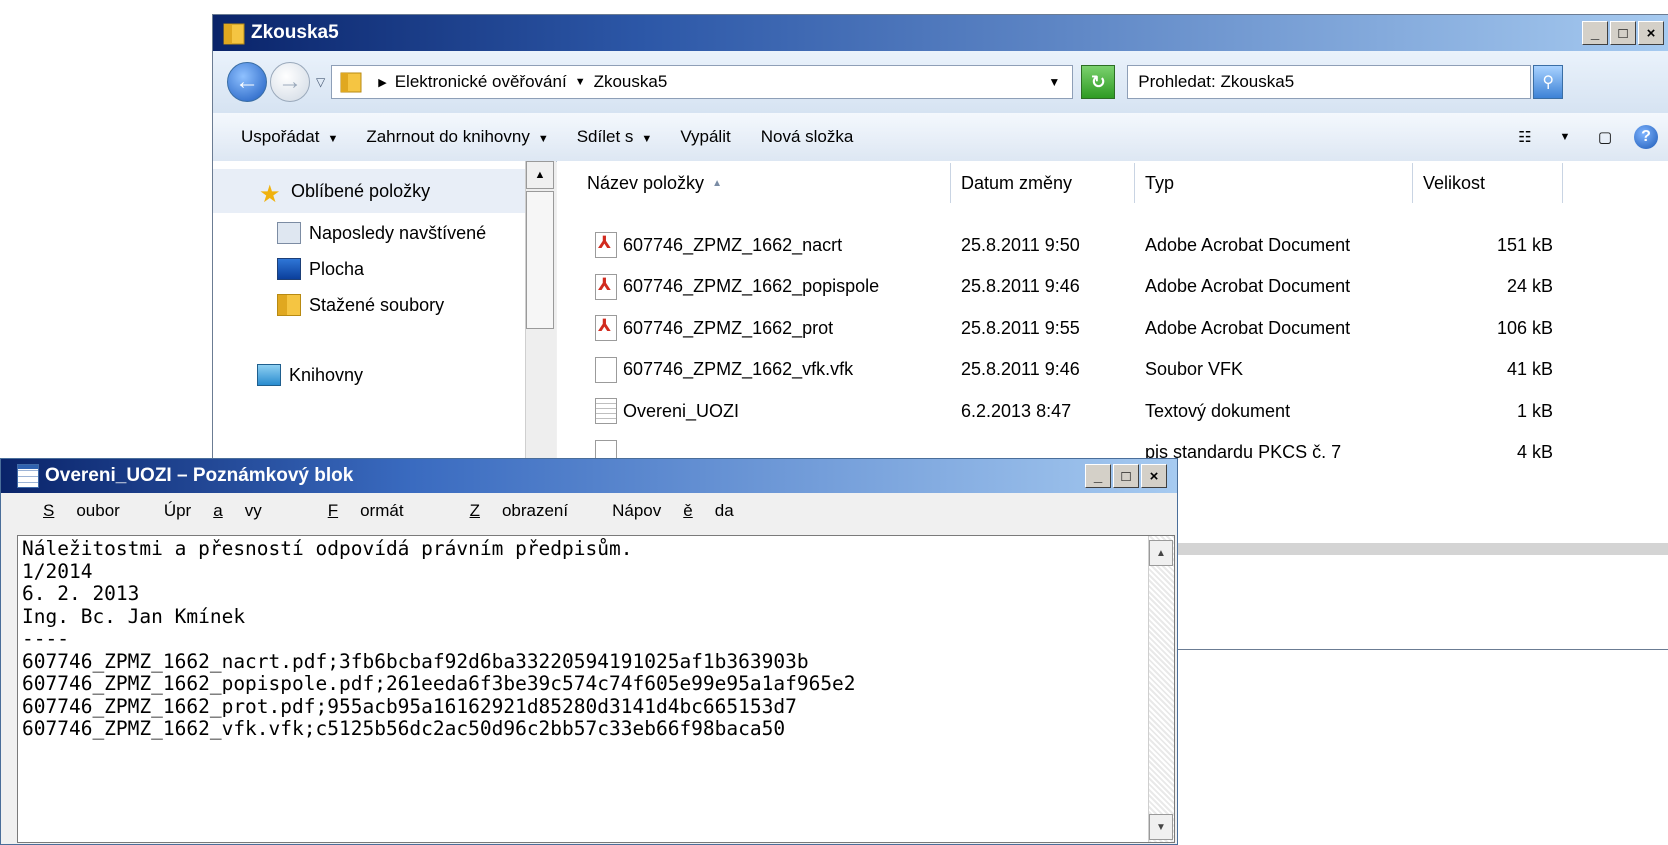  I want to click on file-name-cell: Overeni_UOZI, so click(770, 411).